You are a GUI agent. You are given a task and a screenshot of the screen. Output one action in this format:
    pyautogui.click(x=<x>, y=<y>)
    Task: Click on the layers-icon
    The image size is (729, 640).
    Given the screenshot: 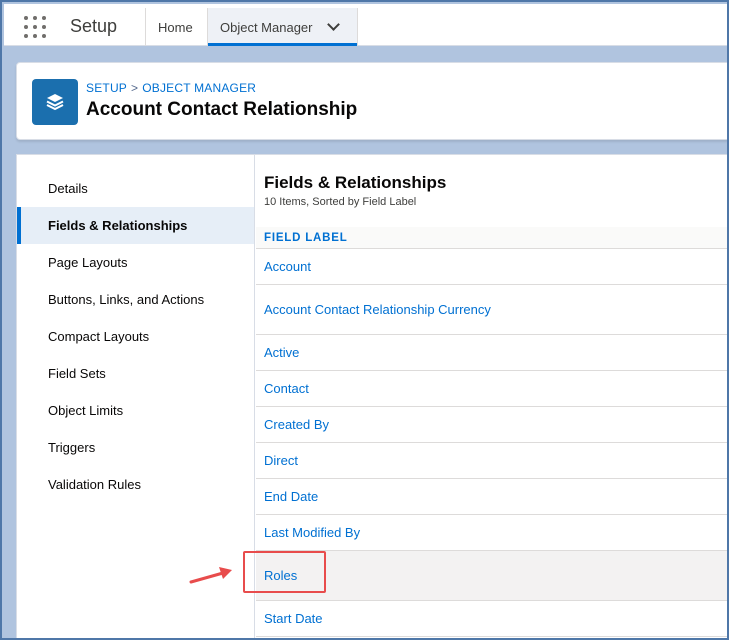 What is the action you would take?
    pyautogui.click(x=55, y=102)
    